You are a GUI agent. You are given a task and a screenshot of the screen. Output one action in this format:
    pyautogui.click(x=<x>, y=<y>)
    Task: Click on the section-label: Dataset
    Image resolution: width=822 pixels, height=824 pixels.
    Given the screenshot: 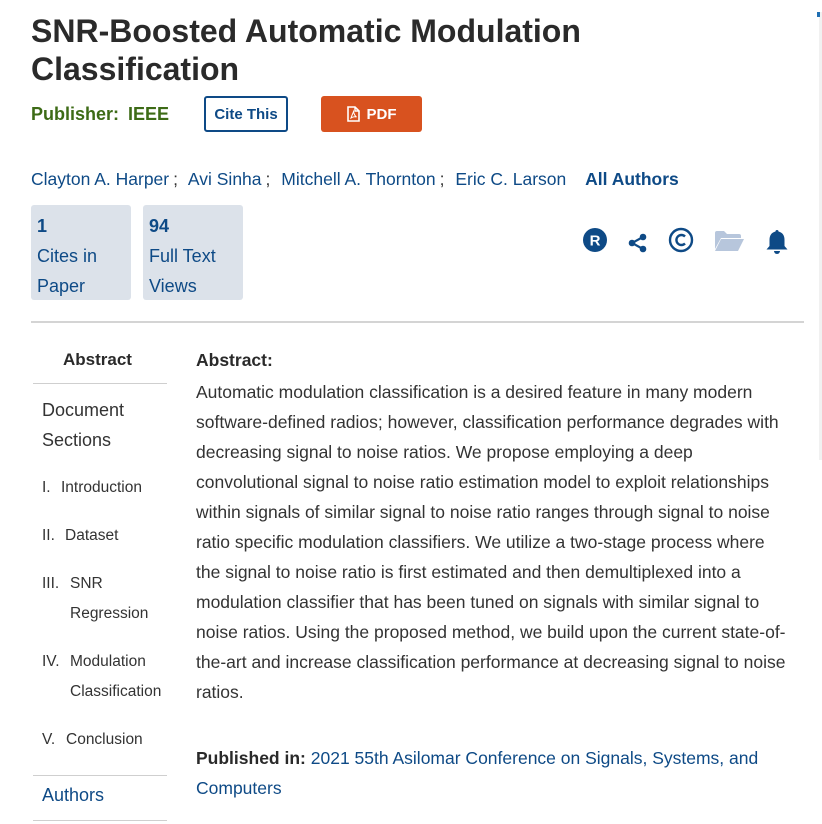 What is the action you would take?
    pyautogui.click(x=92, y=535)
    